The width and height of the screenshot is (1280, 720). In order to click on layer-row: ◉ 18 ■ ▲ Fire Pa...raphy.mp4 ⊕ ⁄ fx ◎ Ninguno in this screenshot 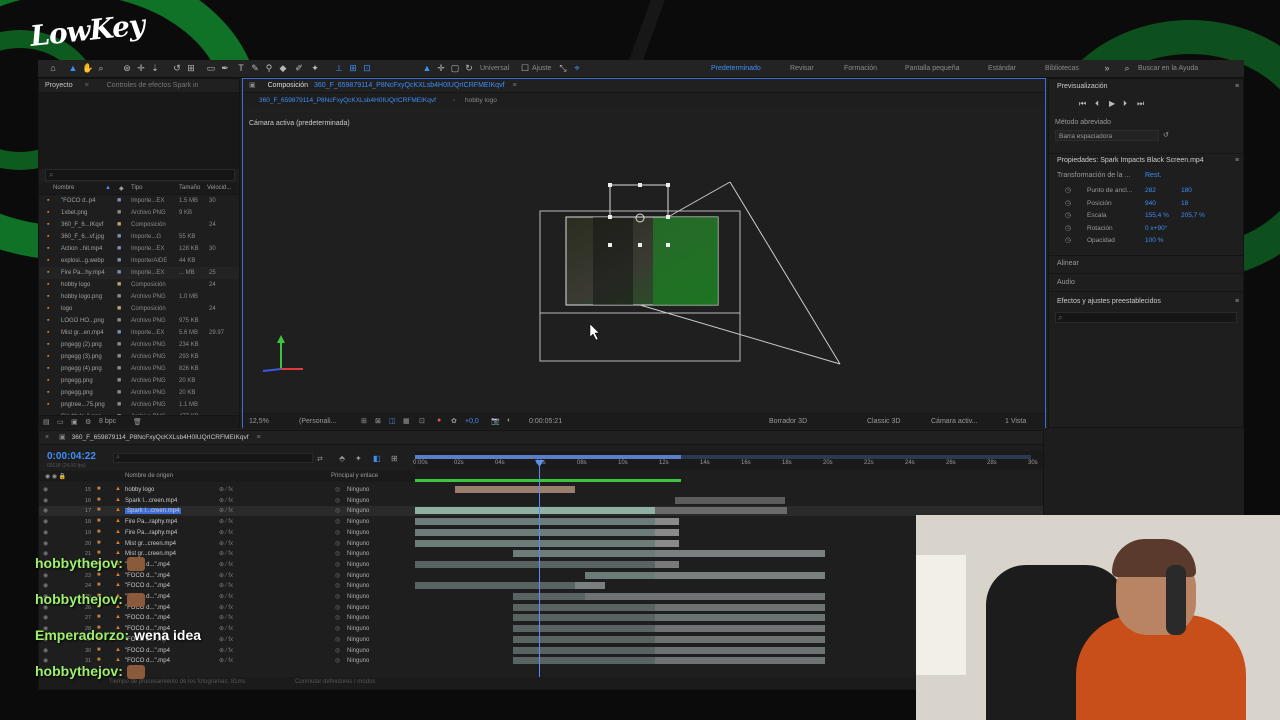, I will do `click(541, 522)`.